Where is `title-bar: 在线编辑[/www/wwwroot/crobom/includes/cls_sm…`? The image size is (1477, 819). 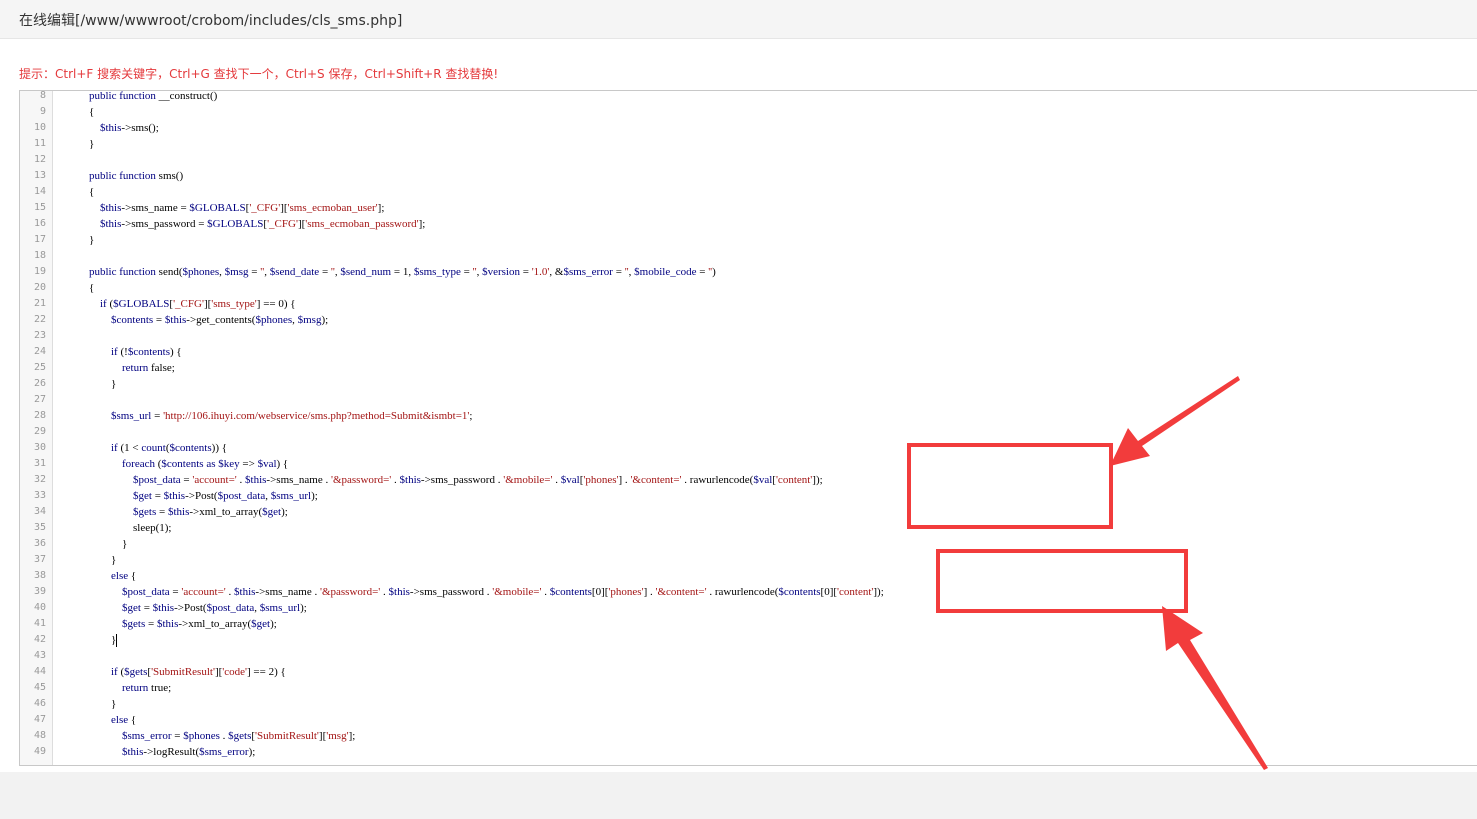
title-bar: 在线编辑[/www/wwwroot/crobom/includes/cls_sm… is located at coordinates (738, 19).